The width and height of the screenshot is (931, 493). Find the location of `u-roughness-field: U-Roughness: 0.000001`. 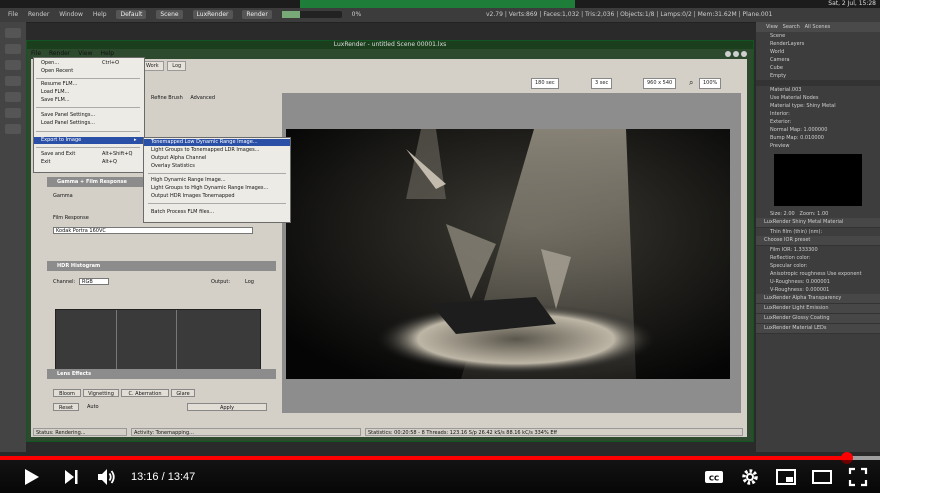

u-roughness-field: U-Roughness: 0.000001 is located at coordinates (818, 282).